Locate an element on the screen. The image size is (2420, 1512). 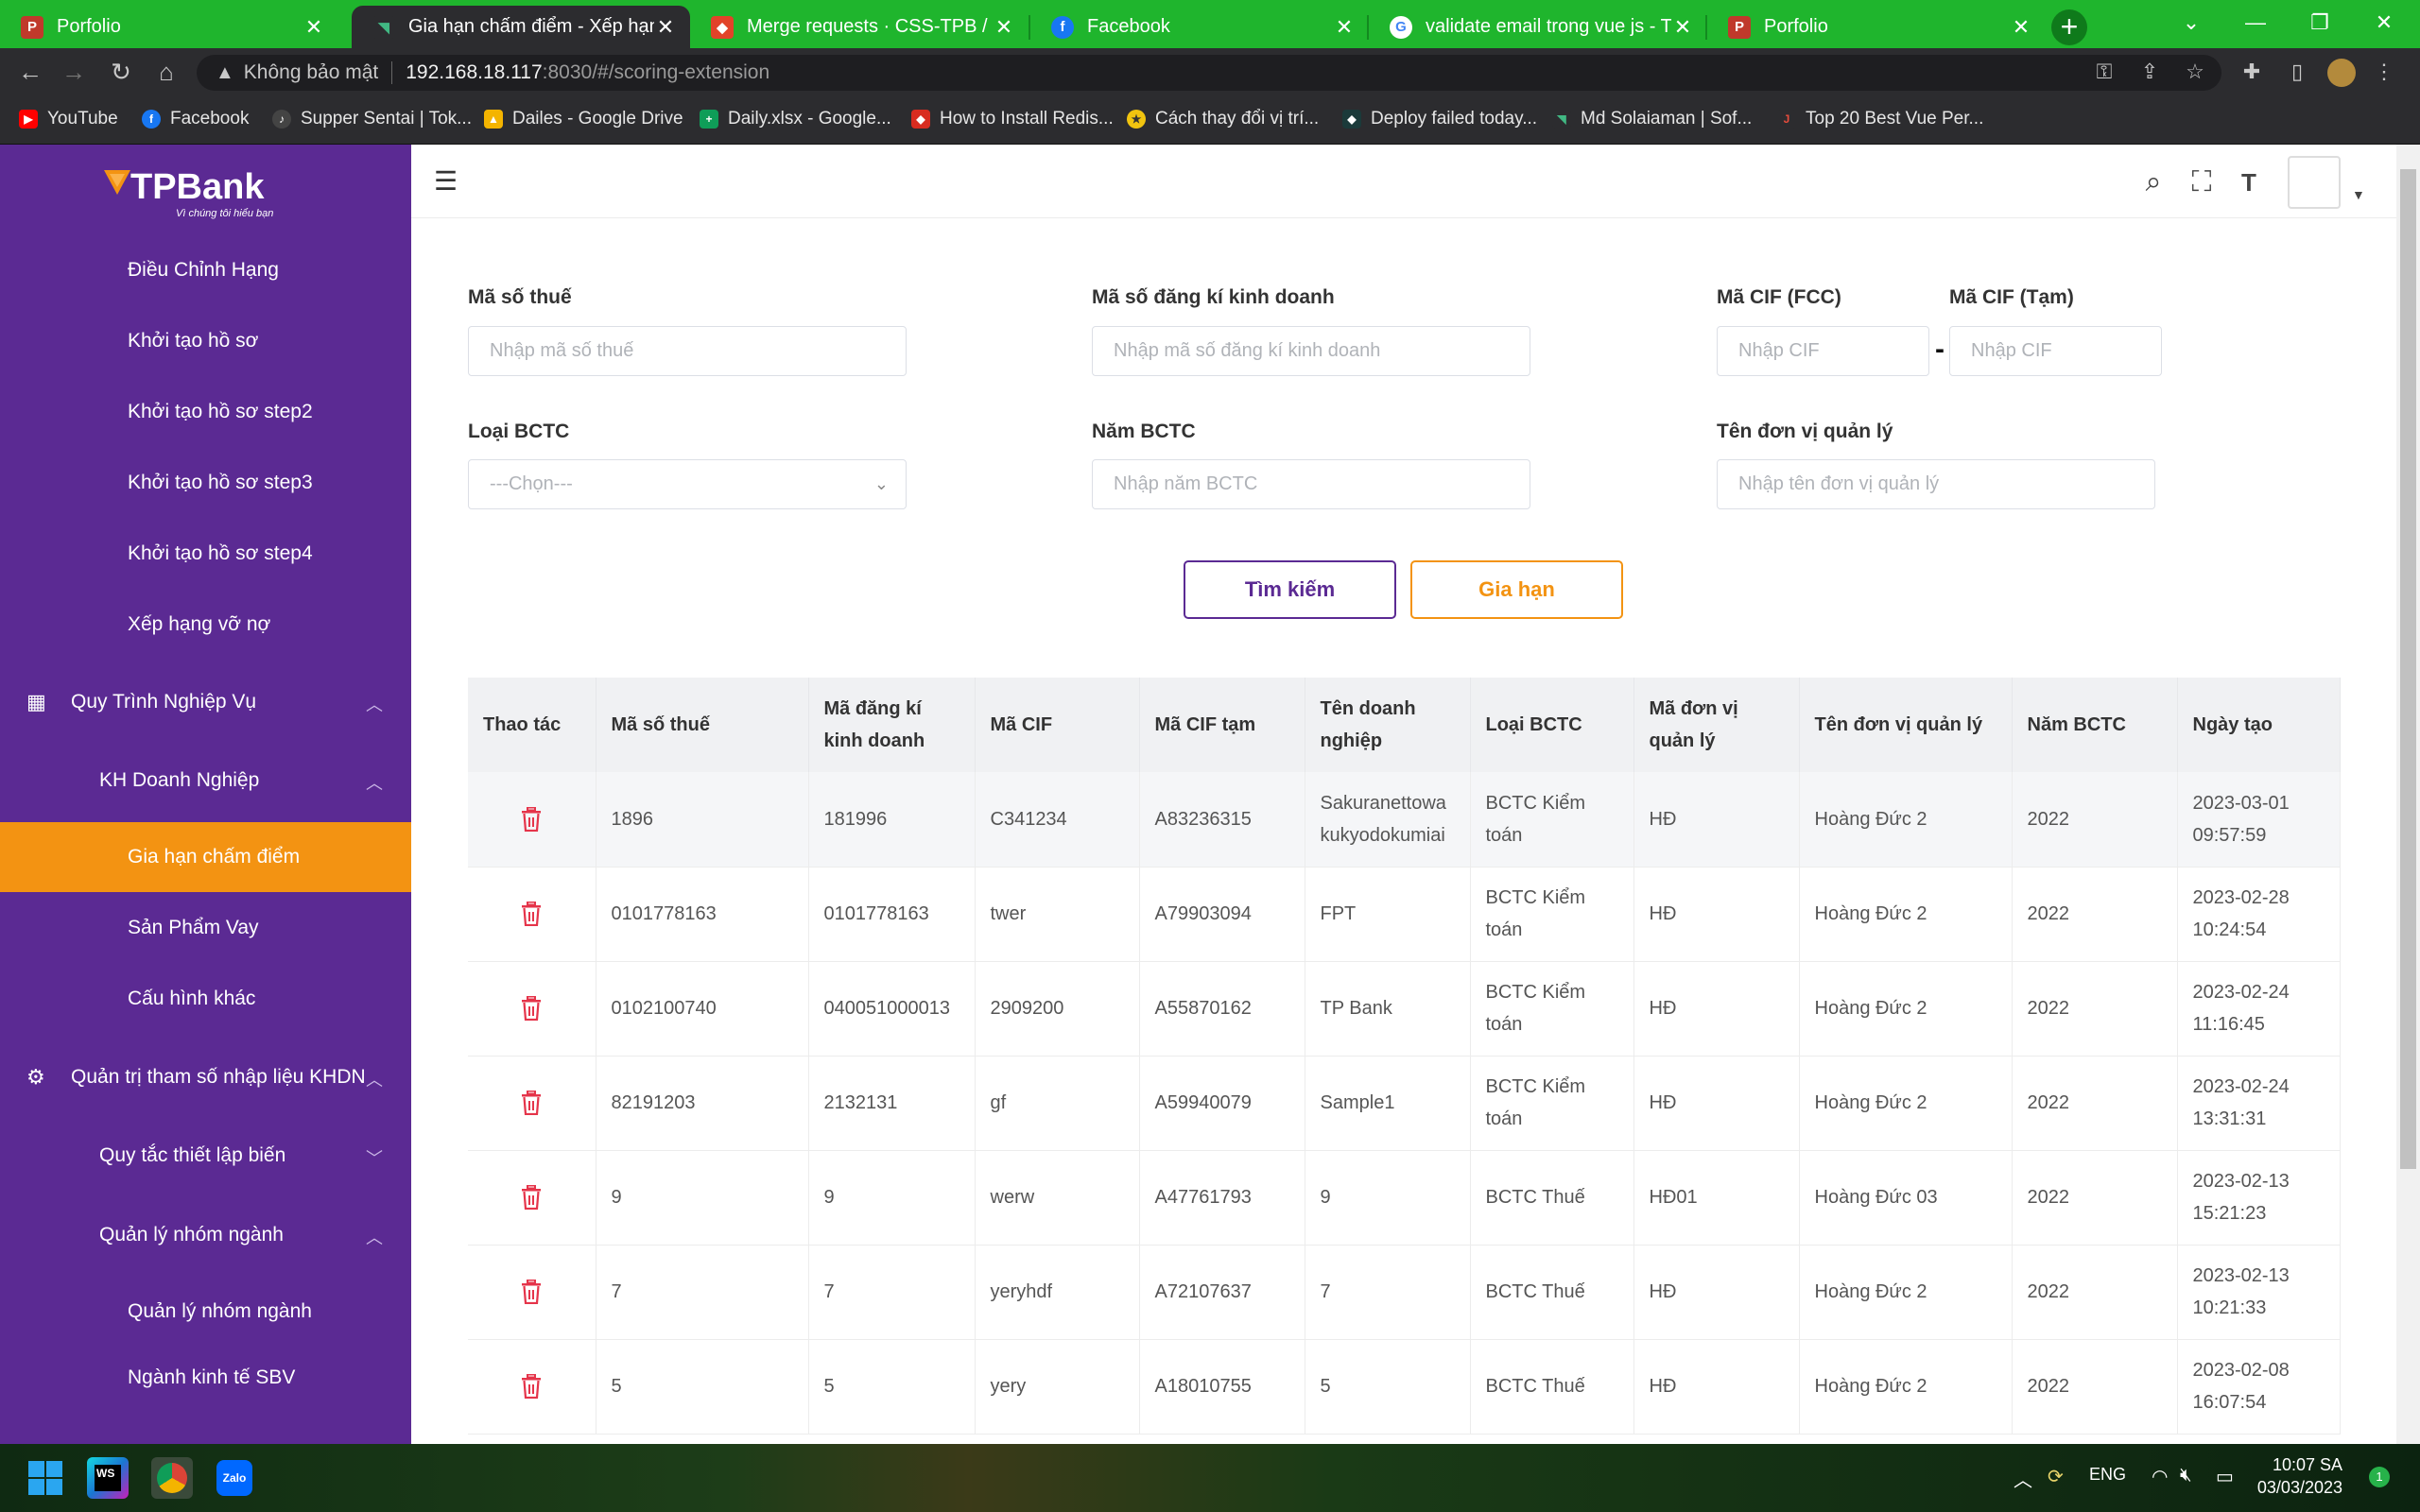
battery-icon: ▭ is located at coordinates (2225, 1476).